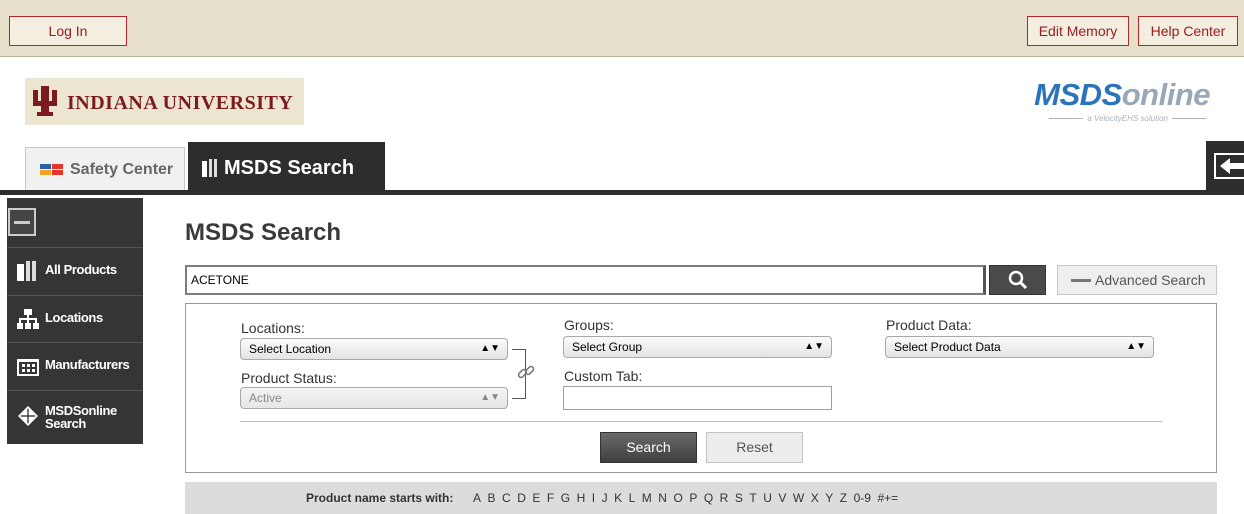  I want to click on sidebar-item-locations: Locations, so click(75, 318).